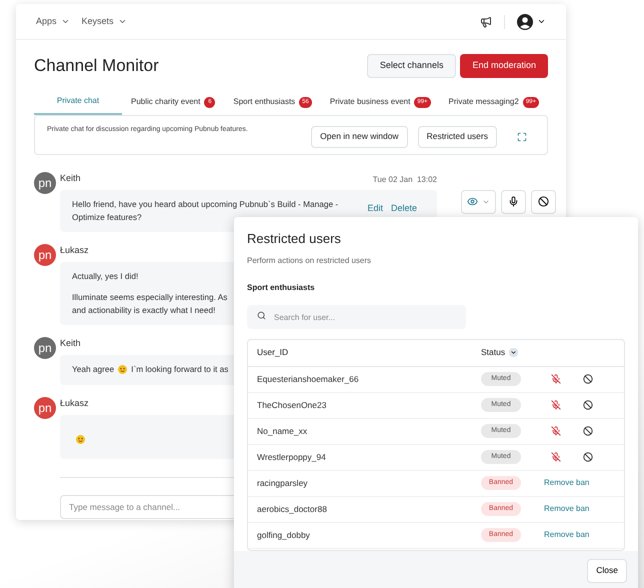  Describe the element at coordinates (292, 509) in the screenshot. I see `user-id-cell-text: aerobics_doctor88` at that location.